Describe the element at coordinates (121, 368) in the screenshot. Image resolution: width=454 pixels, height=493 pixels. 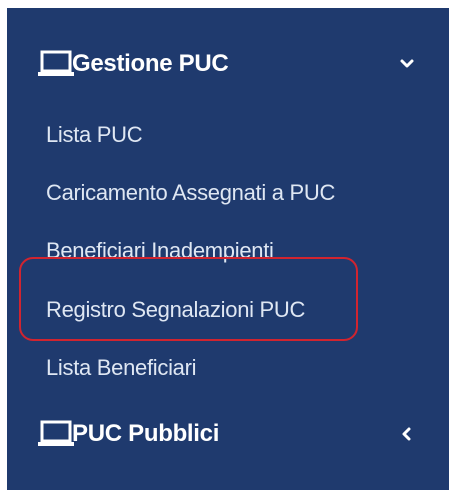
I see `sidebar-item-lista-beneficiari: Lista Beneficiari` at that location.